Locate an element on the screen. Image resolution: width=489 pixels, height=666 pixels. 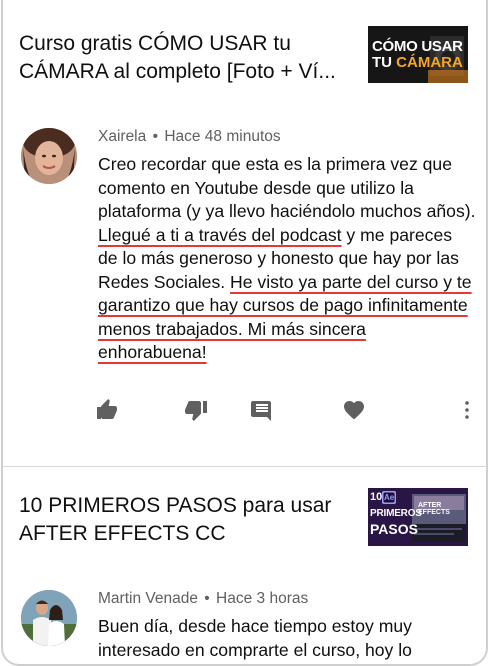
more-options-button is located at coordinates (467, 410).